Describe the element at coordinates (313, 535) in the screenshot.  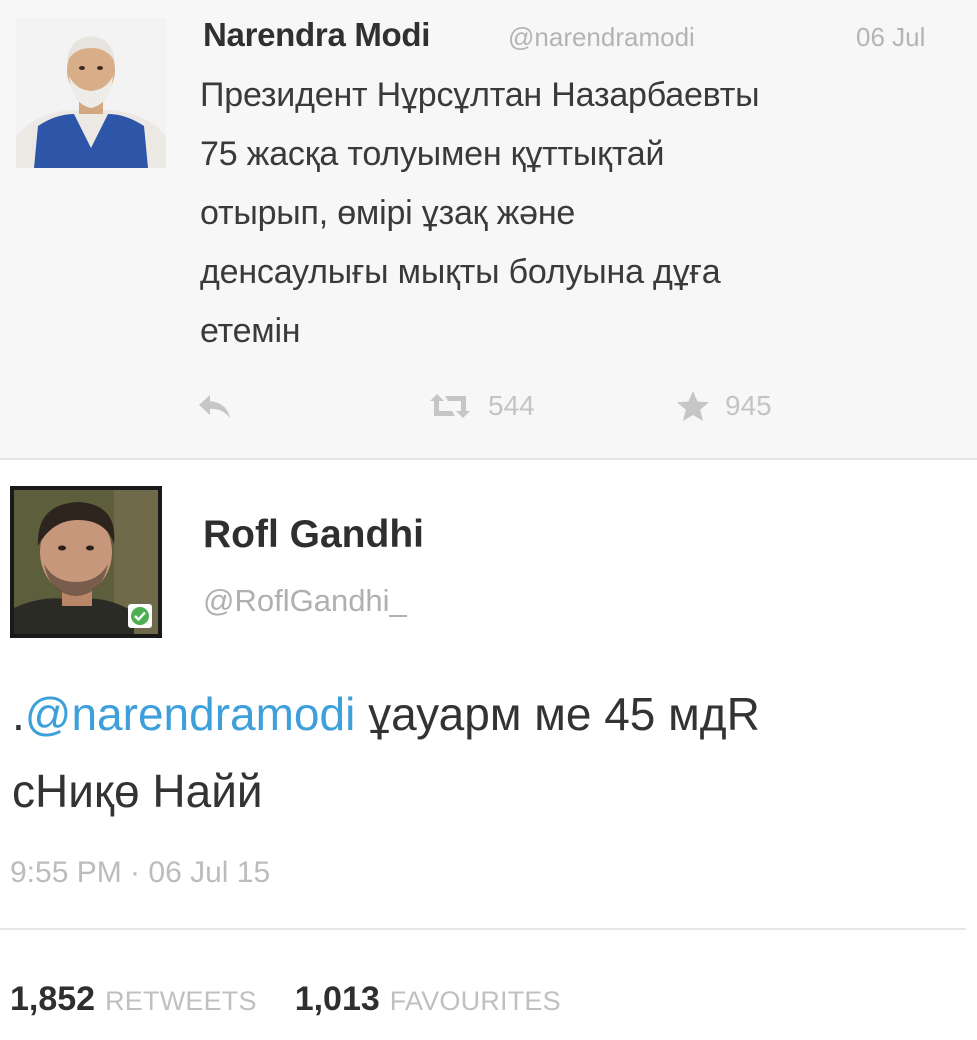
I see `author-name: Rofl Gandhi` at that location.